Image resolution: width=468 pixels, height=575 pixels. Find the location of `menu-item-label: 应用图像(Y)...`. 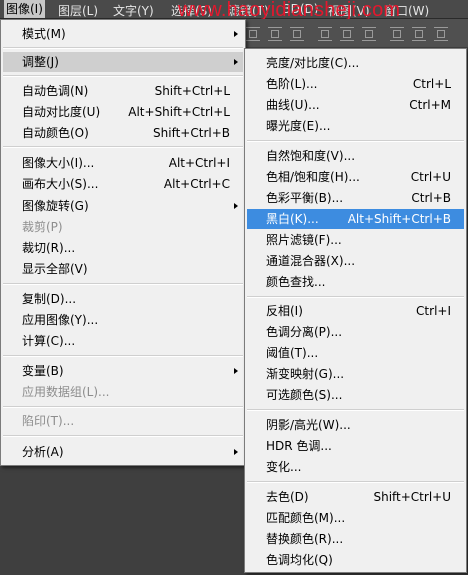

menu-item-label: 应用图像(Y)... is located at coordinates (60, 320).